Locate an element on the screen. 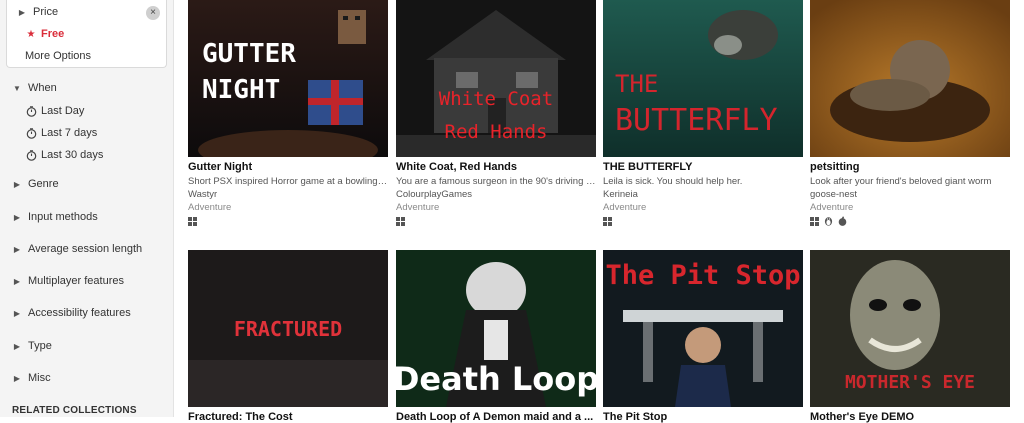 Image resolution: width=1024 pixels, height=423 pixels. when-option-last-30-days: Last 30 days is located at coordinates (63, 155).